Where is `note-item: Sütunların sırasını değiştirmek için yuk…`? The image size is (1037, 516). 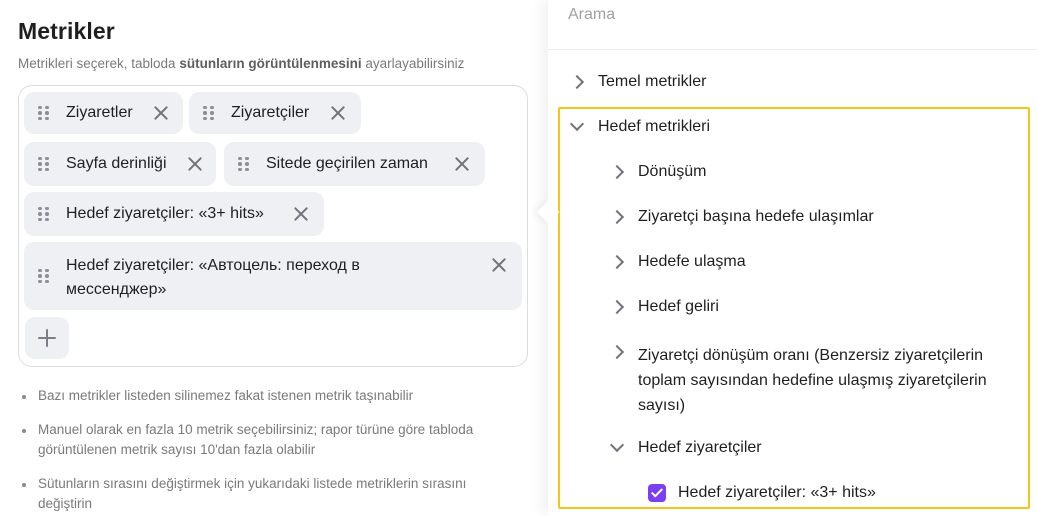 note-item: Sütunların sırasını değiştirmek için yuk… is located at coordinates (275, 494).